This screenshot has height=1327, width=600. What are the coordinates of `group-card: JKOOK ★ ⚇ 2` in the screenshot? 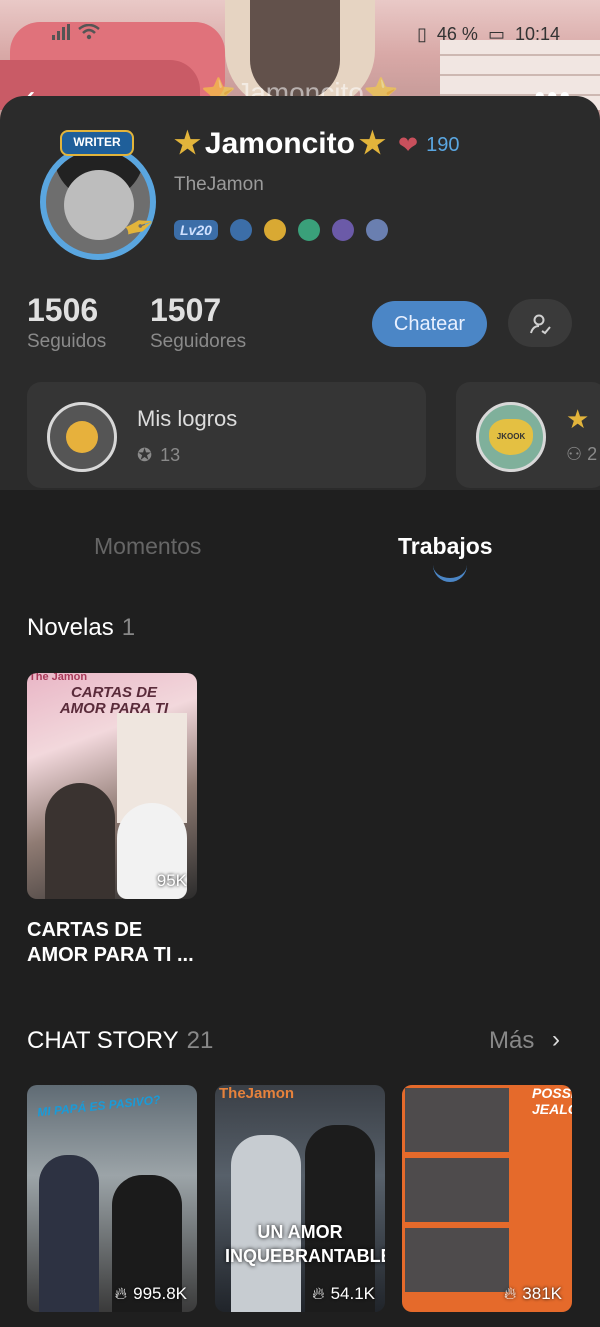 It's located at (528, 435).